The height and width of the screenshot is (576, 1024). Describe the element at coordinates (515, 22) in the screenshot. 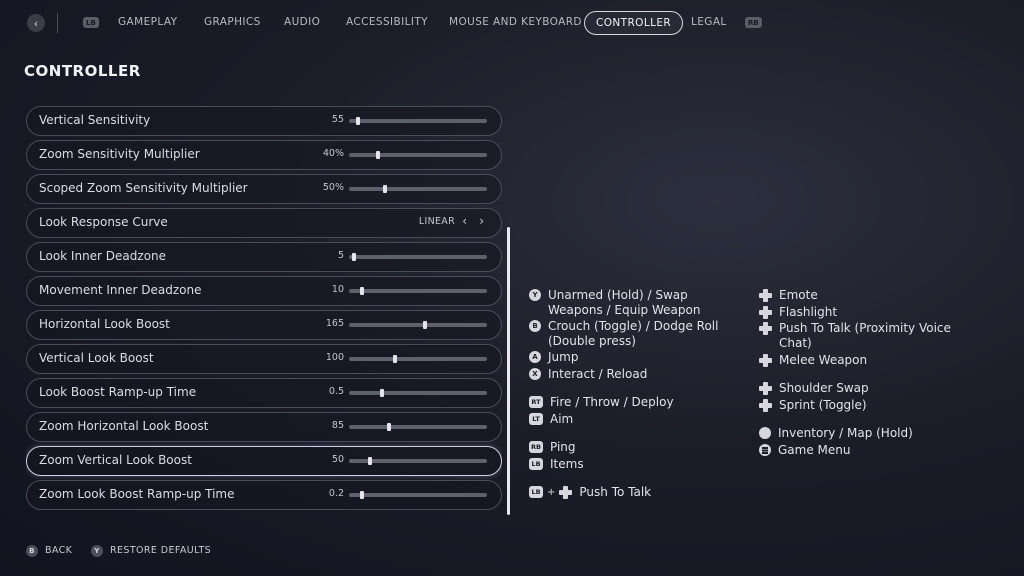

I see `tab-mouse-and-keyboard: MOUSE AND KEYBOARD` at that location.